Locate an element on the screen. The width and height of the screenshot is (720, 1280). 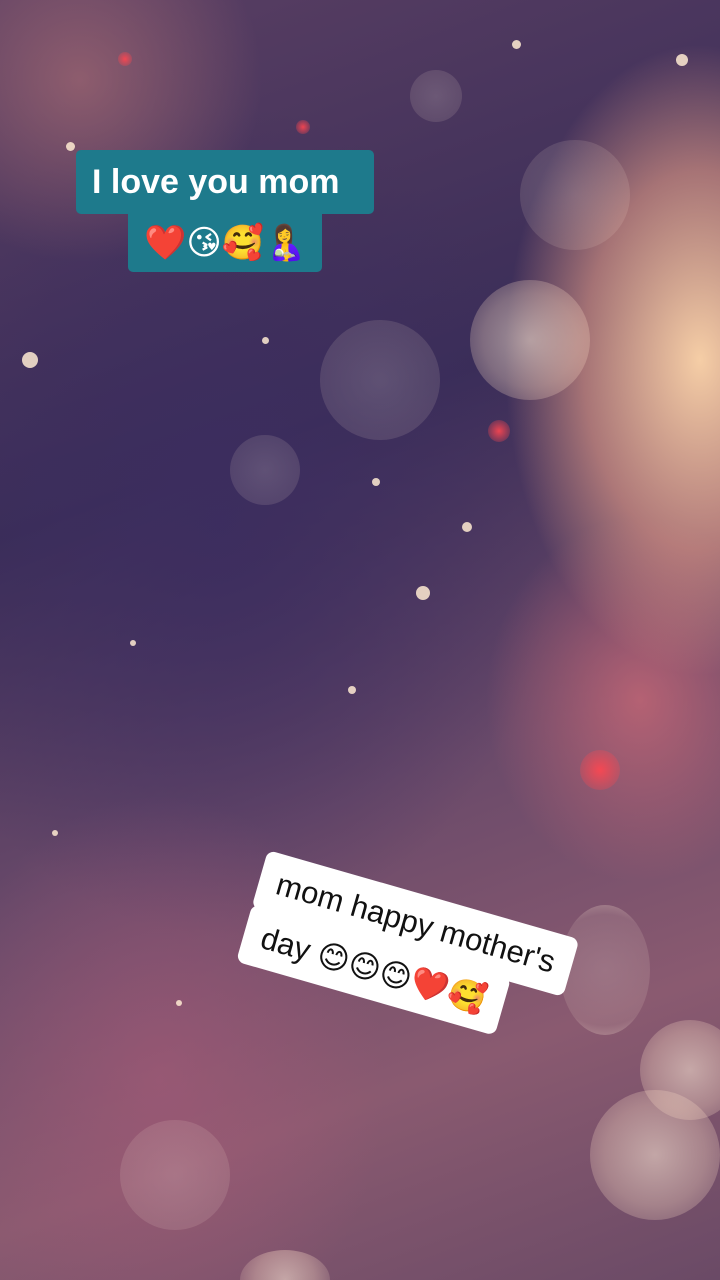
caption-i-love-you-mom: I love you mom ❤️😘🥰🤱 is located at coordinates (241, 211).